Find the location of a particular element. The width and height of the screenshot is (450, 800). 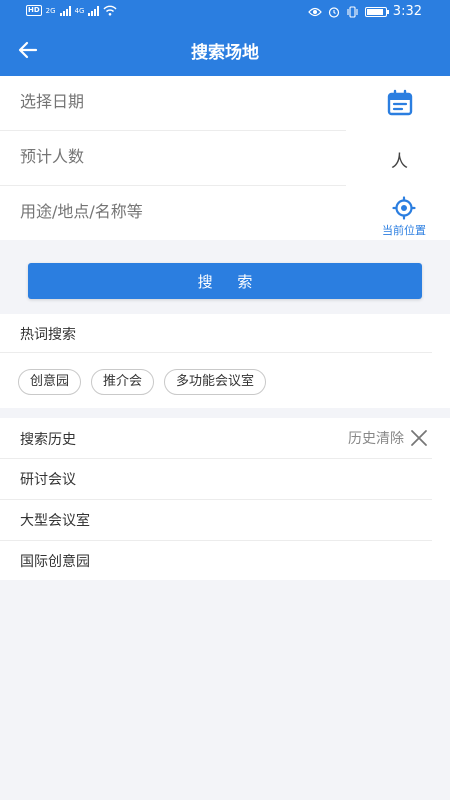

page-title: 搜索场地 is located at coordinates (225, 53).